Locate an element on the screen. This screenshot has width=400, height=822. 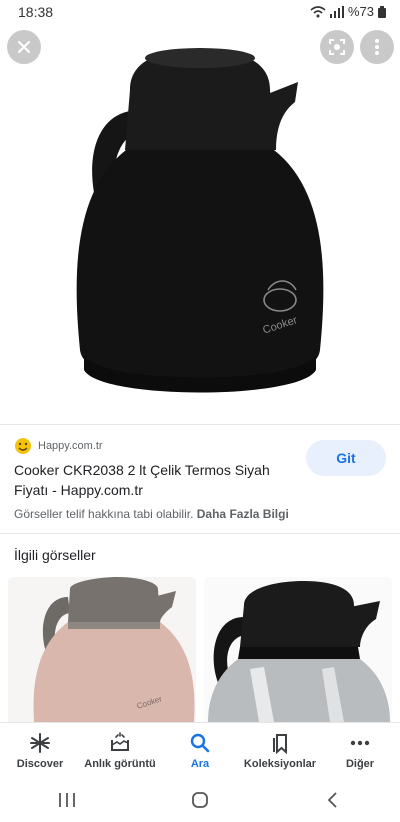
nav-label: Ara is located at coordinates (200, 763).